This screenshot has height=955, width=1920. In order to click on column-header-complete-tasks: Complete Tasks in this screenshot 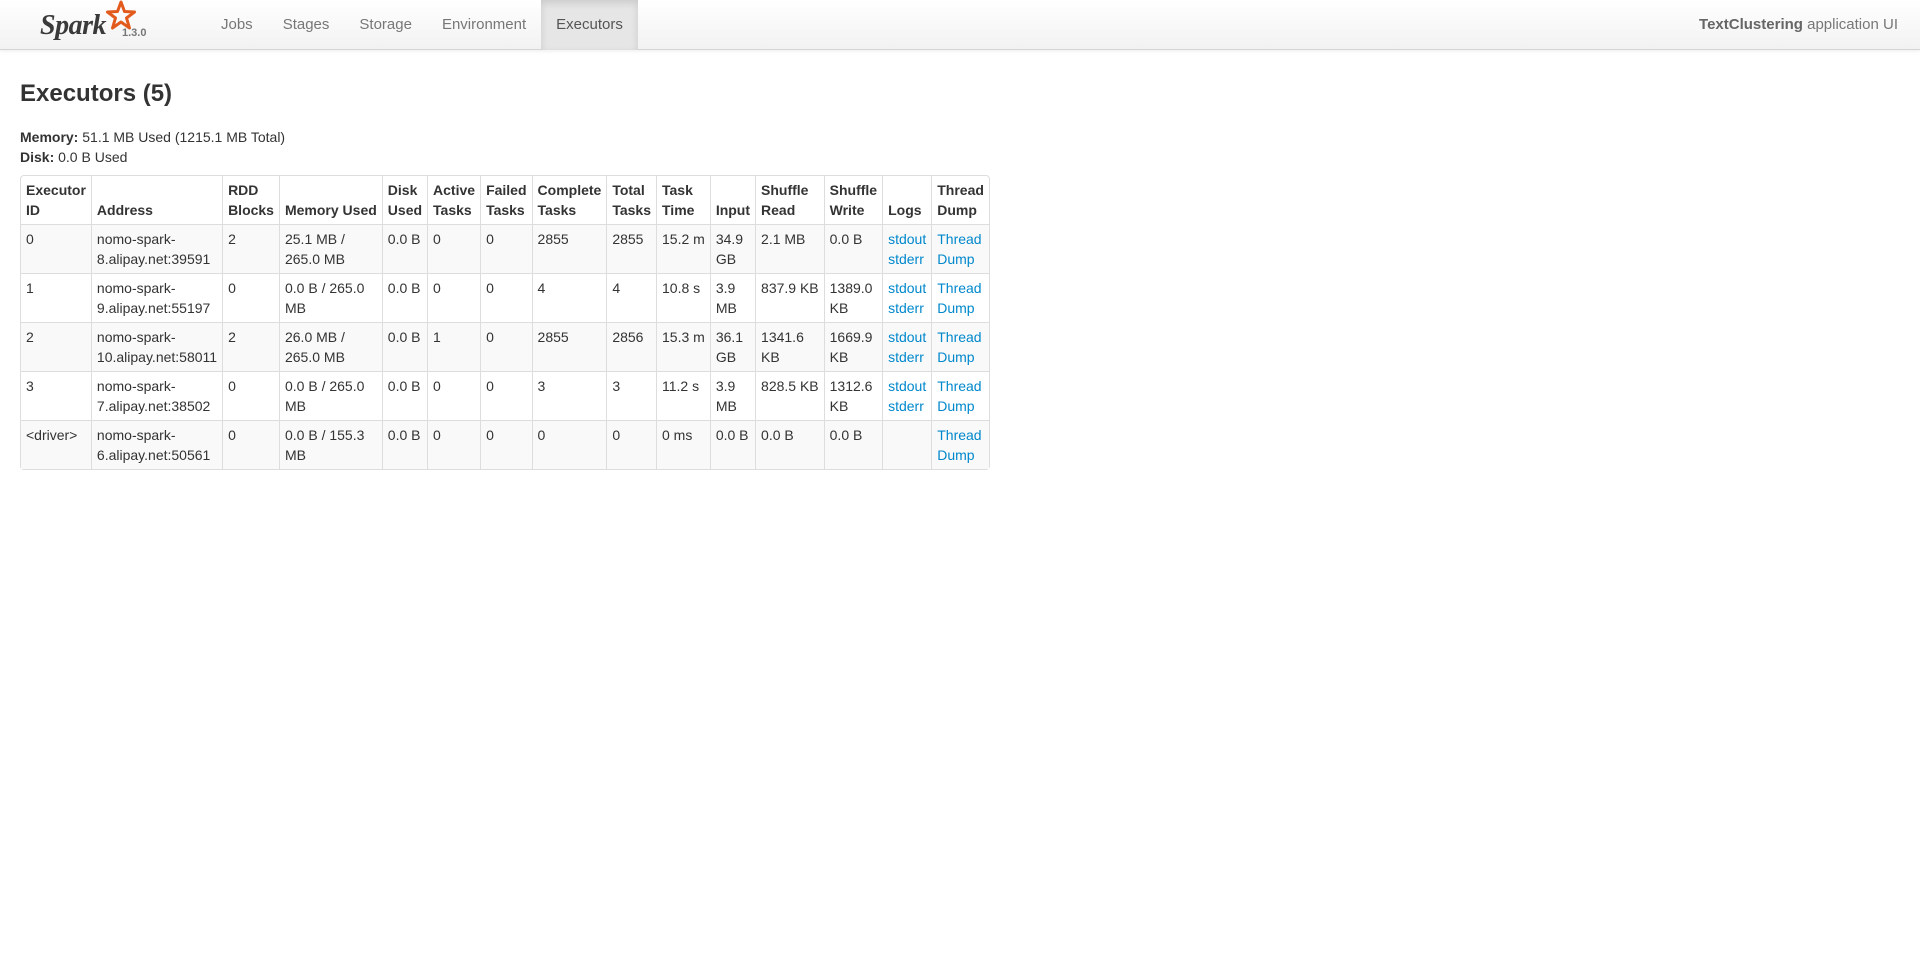, I will do `click(569, 200)`.